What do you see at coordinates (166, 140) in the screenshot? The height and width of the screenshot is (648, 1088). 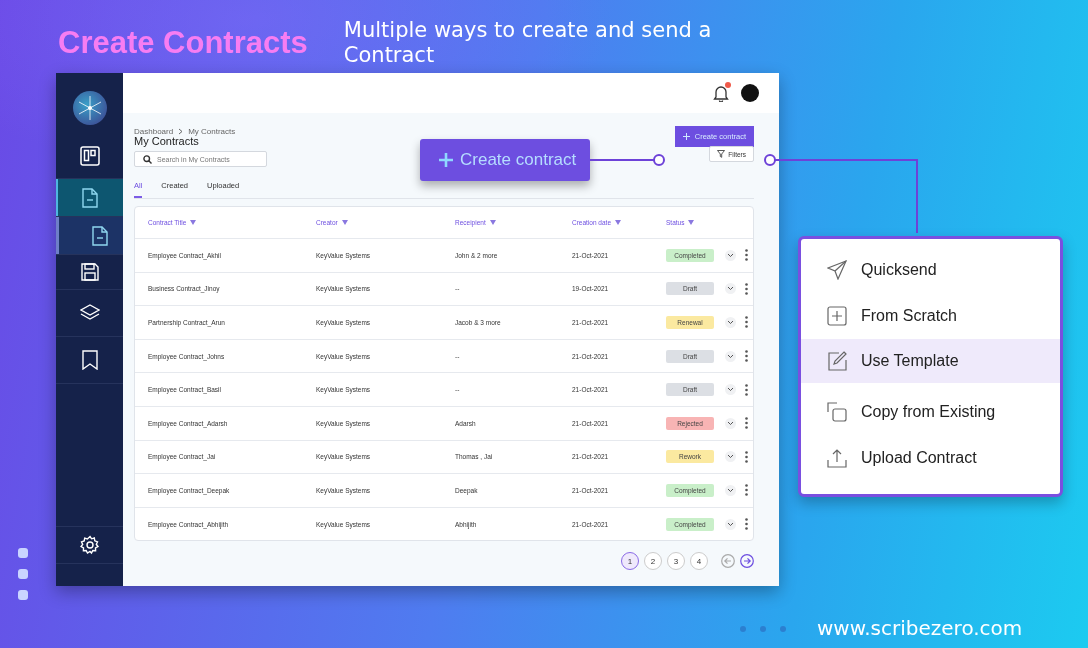 I see `page-title: My Contracts` at bounding box center [166, 140].